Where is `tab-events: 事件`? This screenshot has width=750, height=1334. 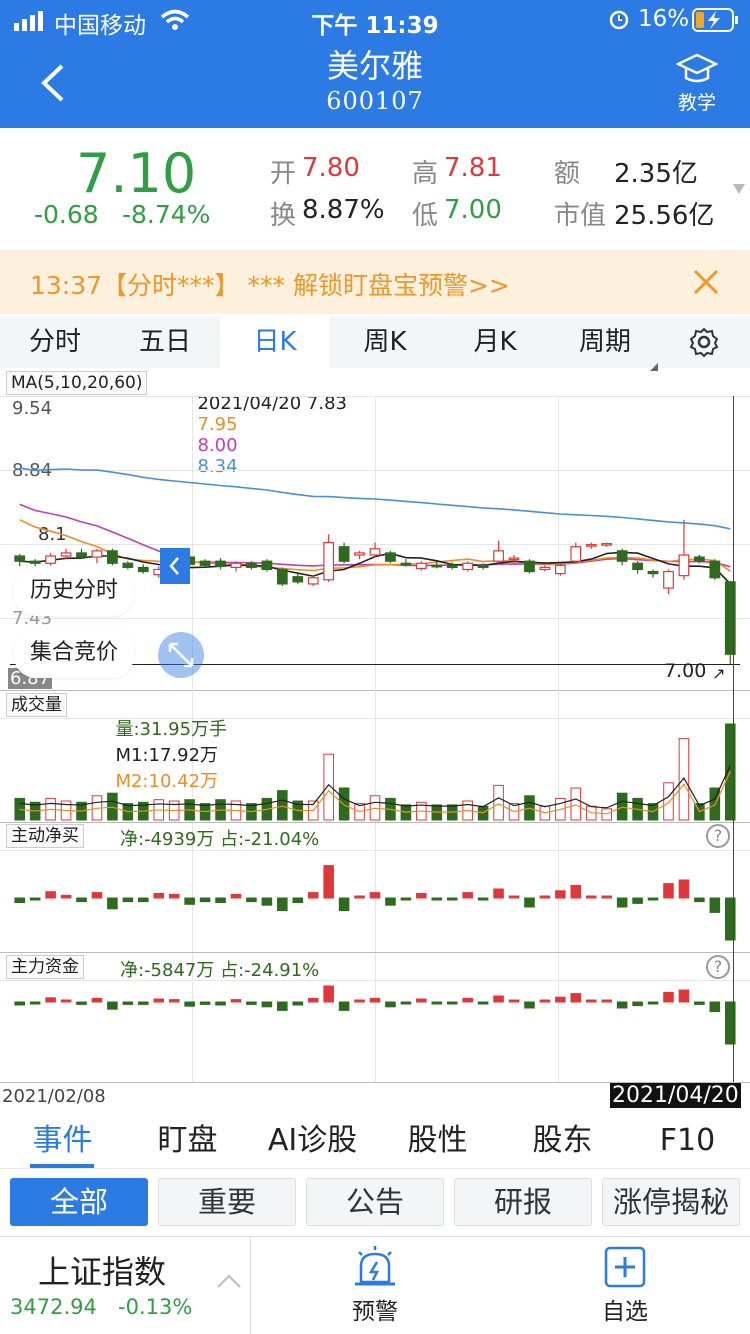 tab-events: 事件 is located at coordinates (62, 1143).